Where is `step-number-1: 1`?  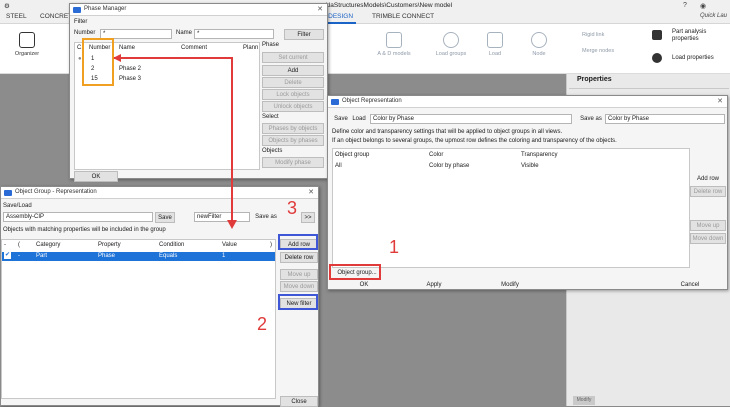 step-number-1: 1 is located at coordinates (394, 247).